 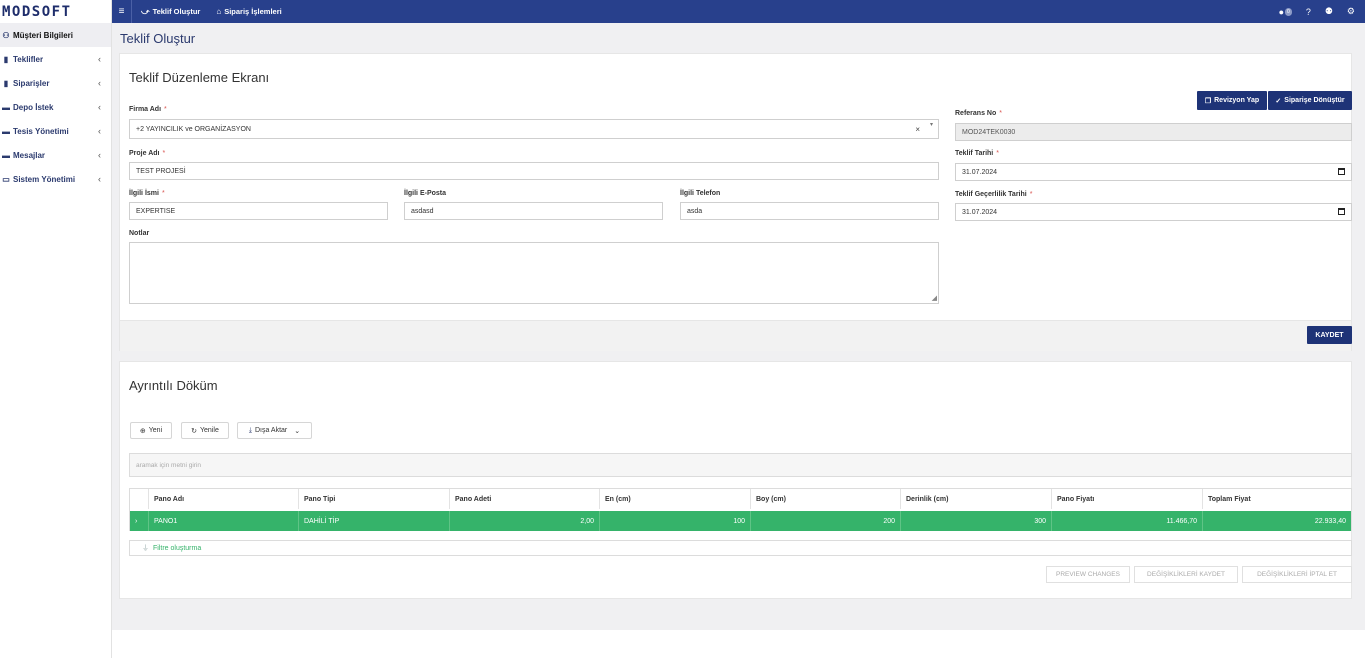 What do you see at coordinates (1126, 521) in the screenshot?
I see `cell-pano-fiyati: 11.466,70` at bounding box center [1126, 521].